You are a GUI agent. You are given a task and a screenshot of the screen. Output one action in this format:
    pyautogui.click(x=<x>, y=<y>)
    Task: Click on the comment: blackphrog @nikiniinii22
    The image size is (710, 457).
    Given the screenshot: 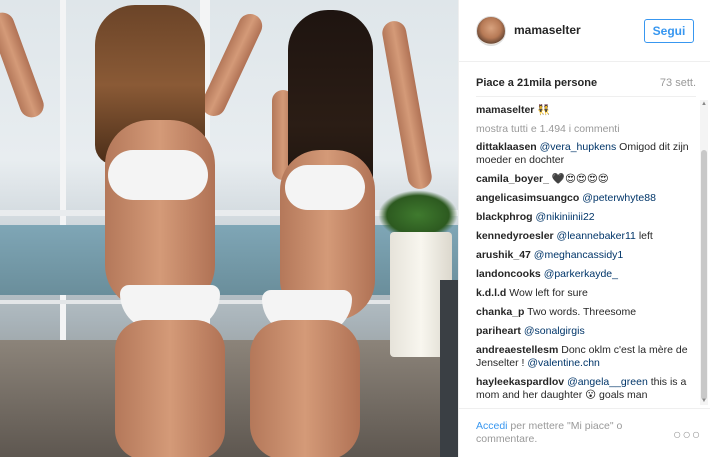 What is the action you would take?
    pyautogui.click(x=586, y=217)
    